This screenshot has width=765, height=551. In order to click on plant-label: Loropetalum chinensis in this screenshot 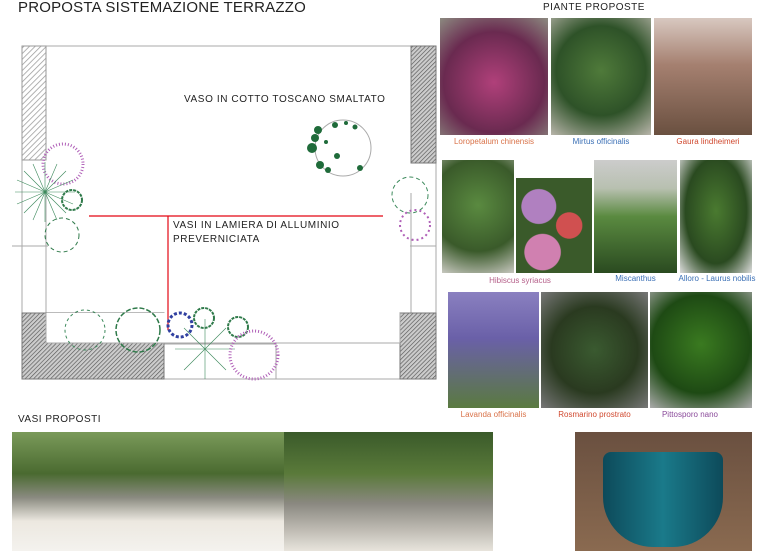, I will do `click(494, 141)`.